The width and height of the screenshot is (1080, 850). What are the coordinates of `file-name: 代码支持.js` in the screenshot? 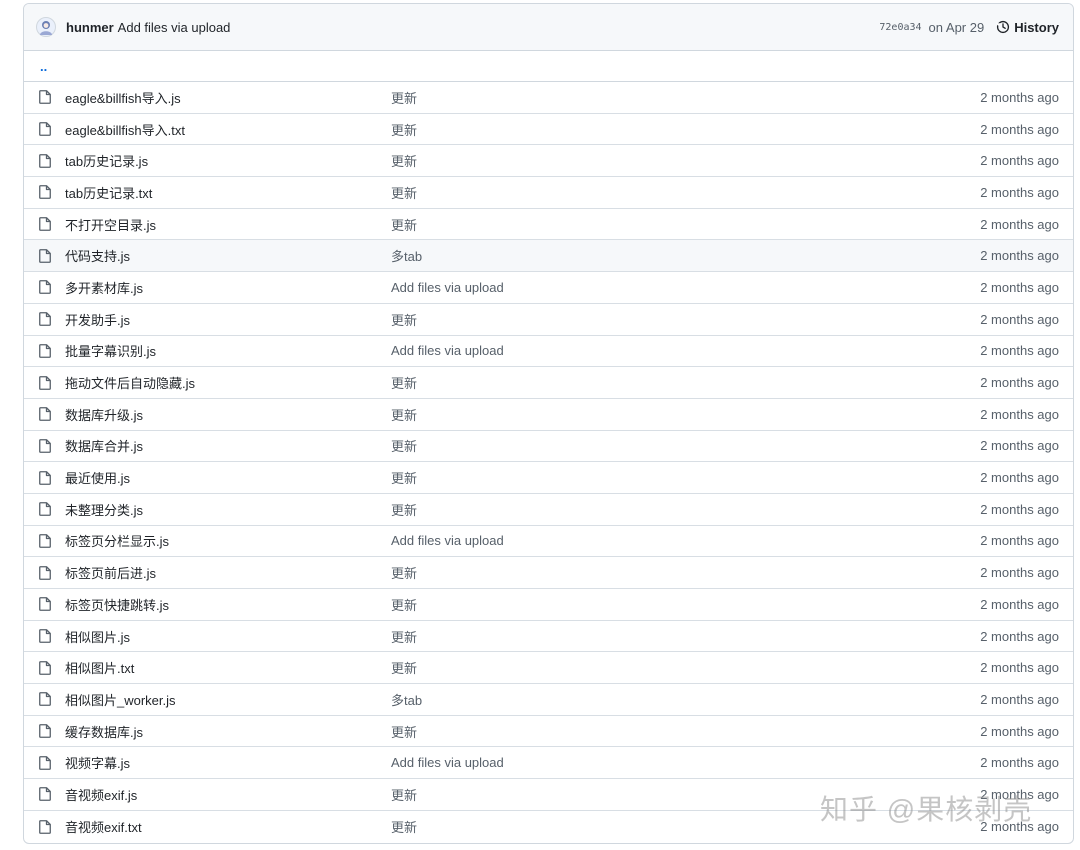 It's located at (97, 255).